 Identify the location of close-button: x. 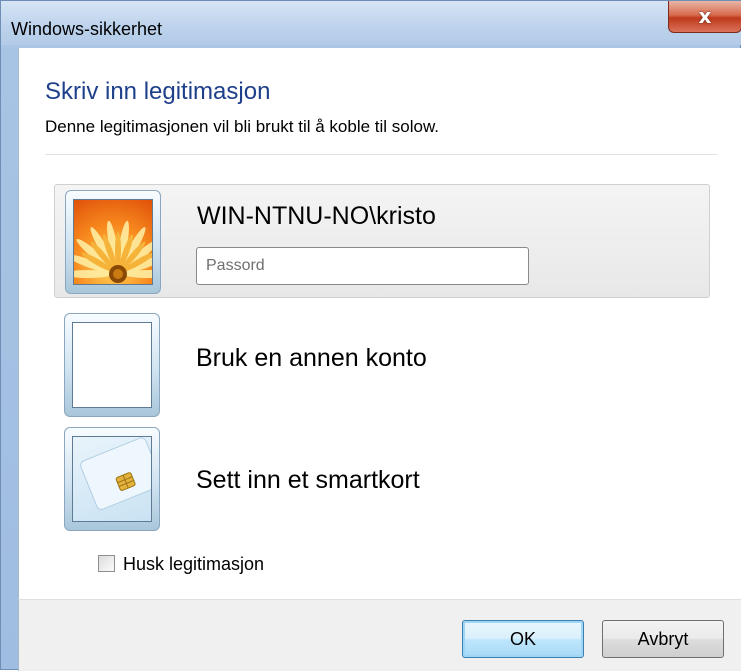
(704, 17).